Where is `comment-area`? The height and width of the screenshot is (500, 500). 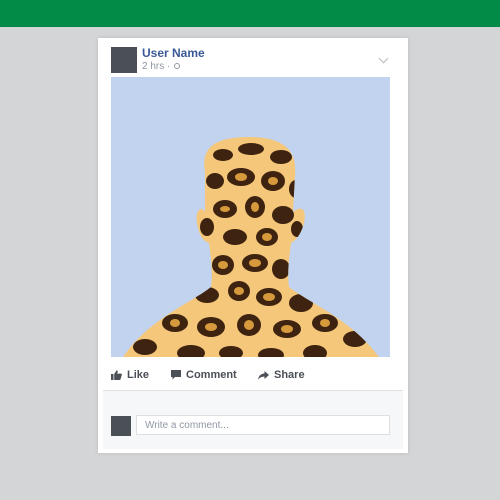 comment-area is located at coordinates (253, 419).